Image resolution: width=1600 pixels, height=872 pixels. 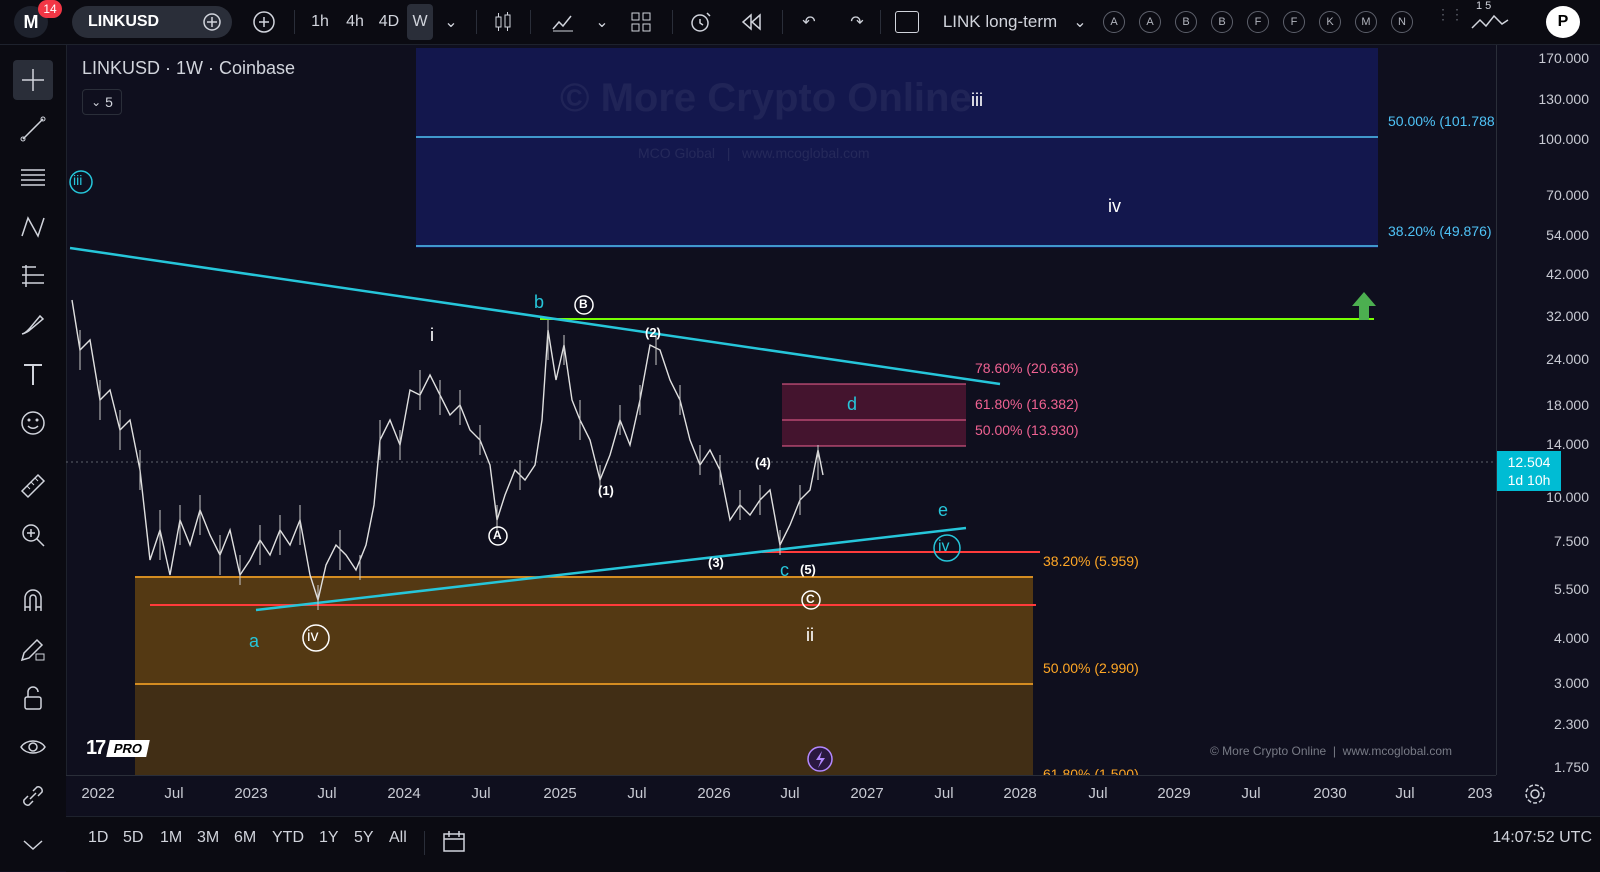 What do you see at coordinates (1567, 274) in the screenshot?
I see `price-tick: 42.000` at bounding box center [1567, 274].